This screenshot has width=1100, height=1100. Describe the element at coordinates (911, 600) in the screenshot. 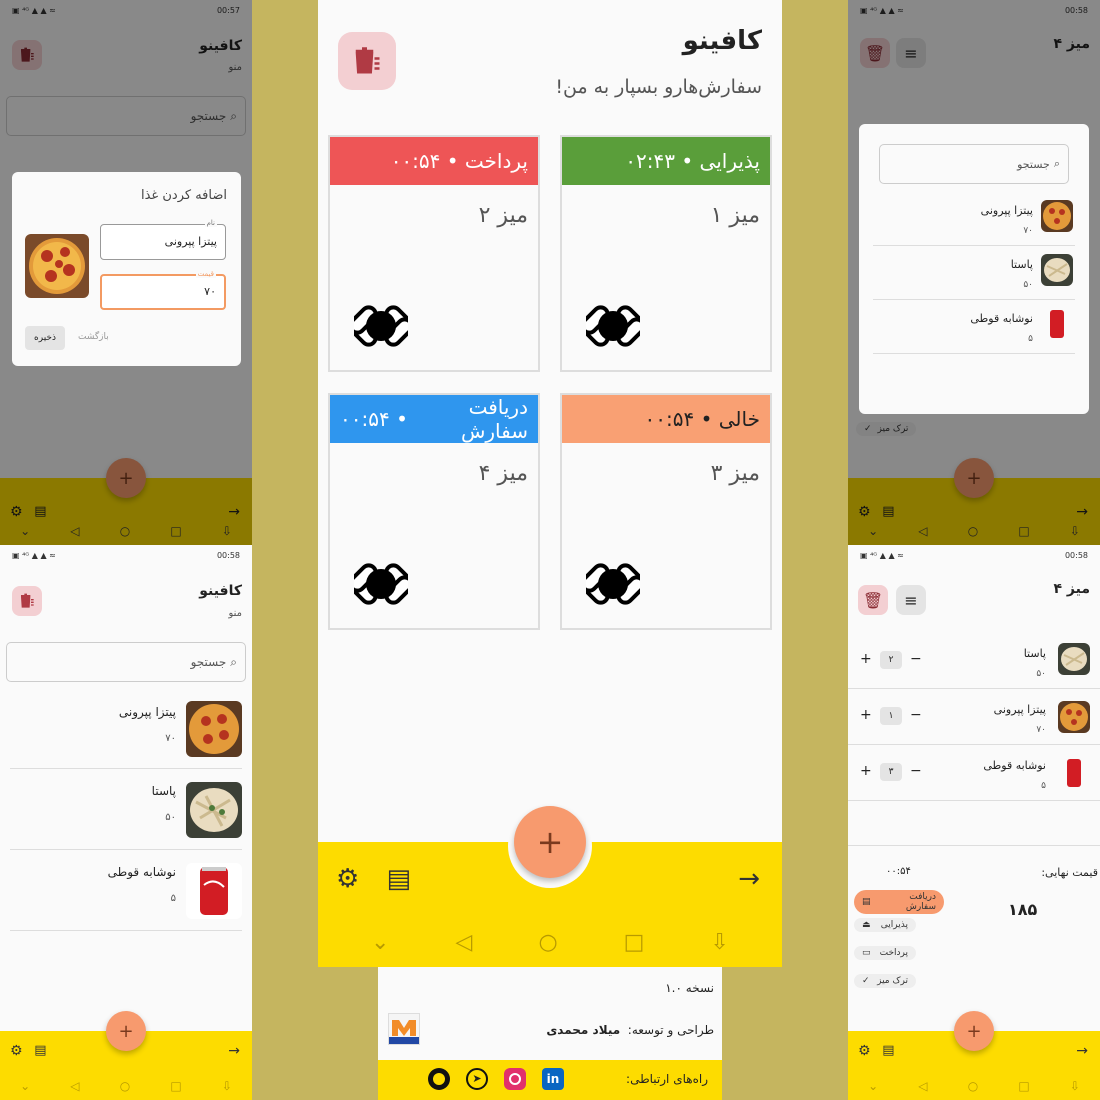

I see `sort-button: ≡` at that location.